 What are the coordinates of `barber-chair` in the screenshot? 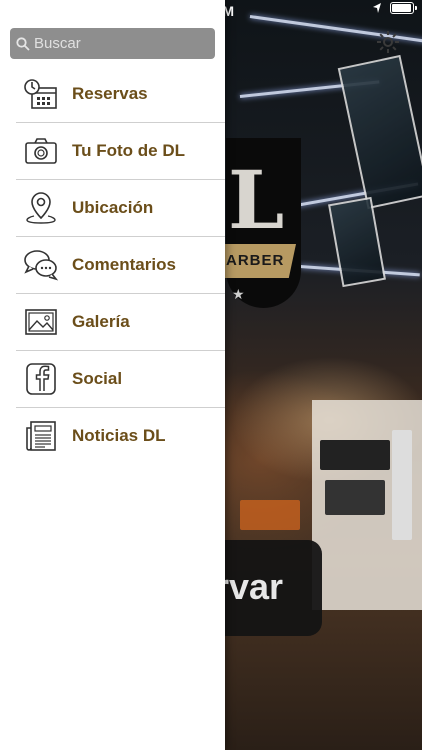 It's located at (270, 515).